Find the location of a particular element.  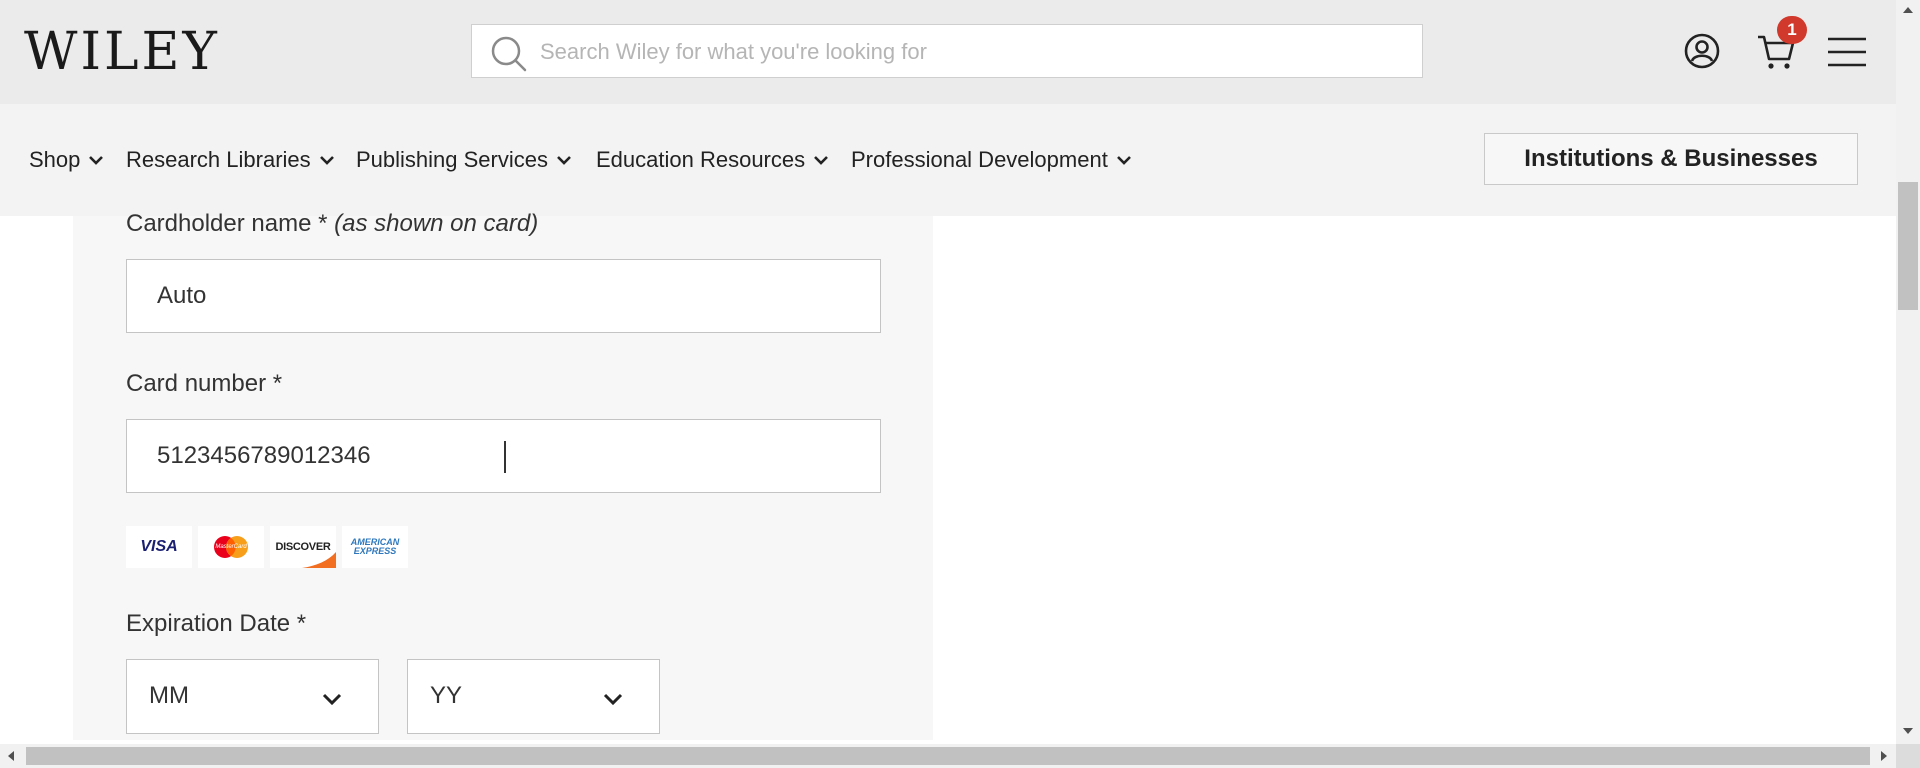

expiration-year-select: YY is located at coordinates (533, 696).